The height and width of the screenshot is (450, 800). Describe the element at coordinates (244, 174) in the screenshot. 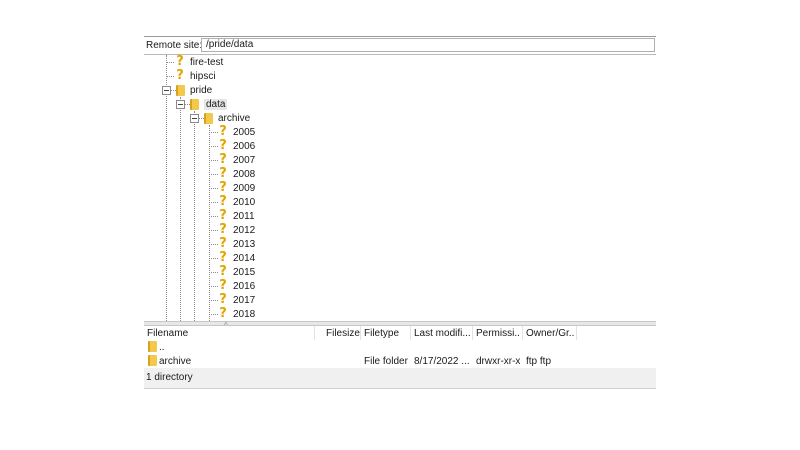

I see `tree-item-label: 2008` at that location.